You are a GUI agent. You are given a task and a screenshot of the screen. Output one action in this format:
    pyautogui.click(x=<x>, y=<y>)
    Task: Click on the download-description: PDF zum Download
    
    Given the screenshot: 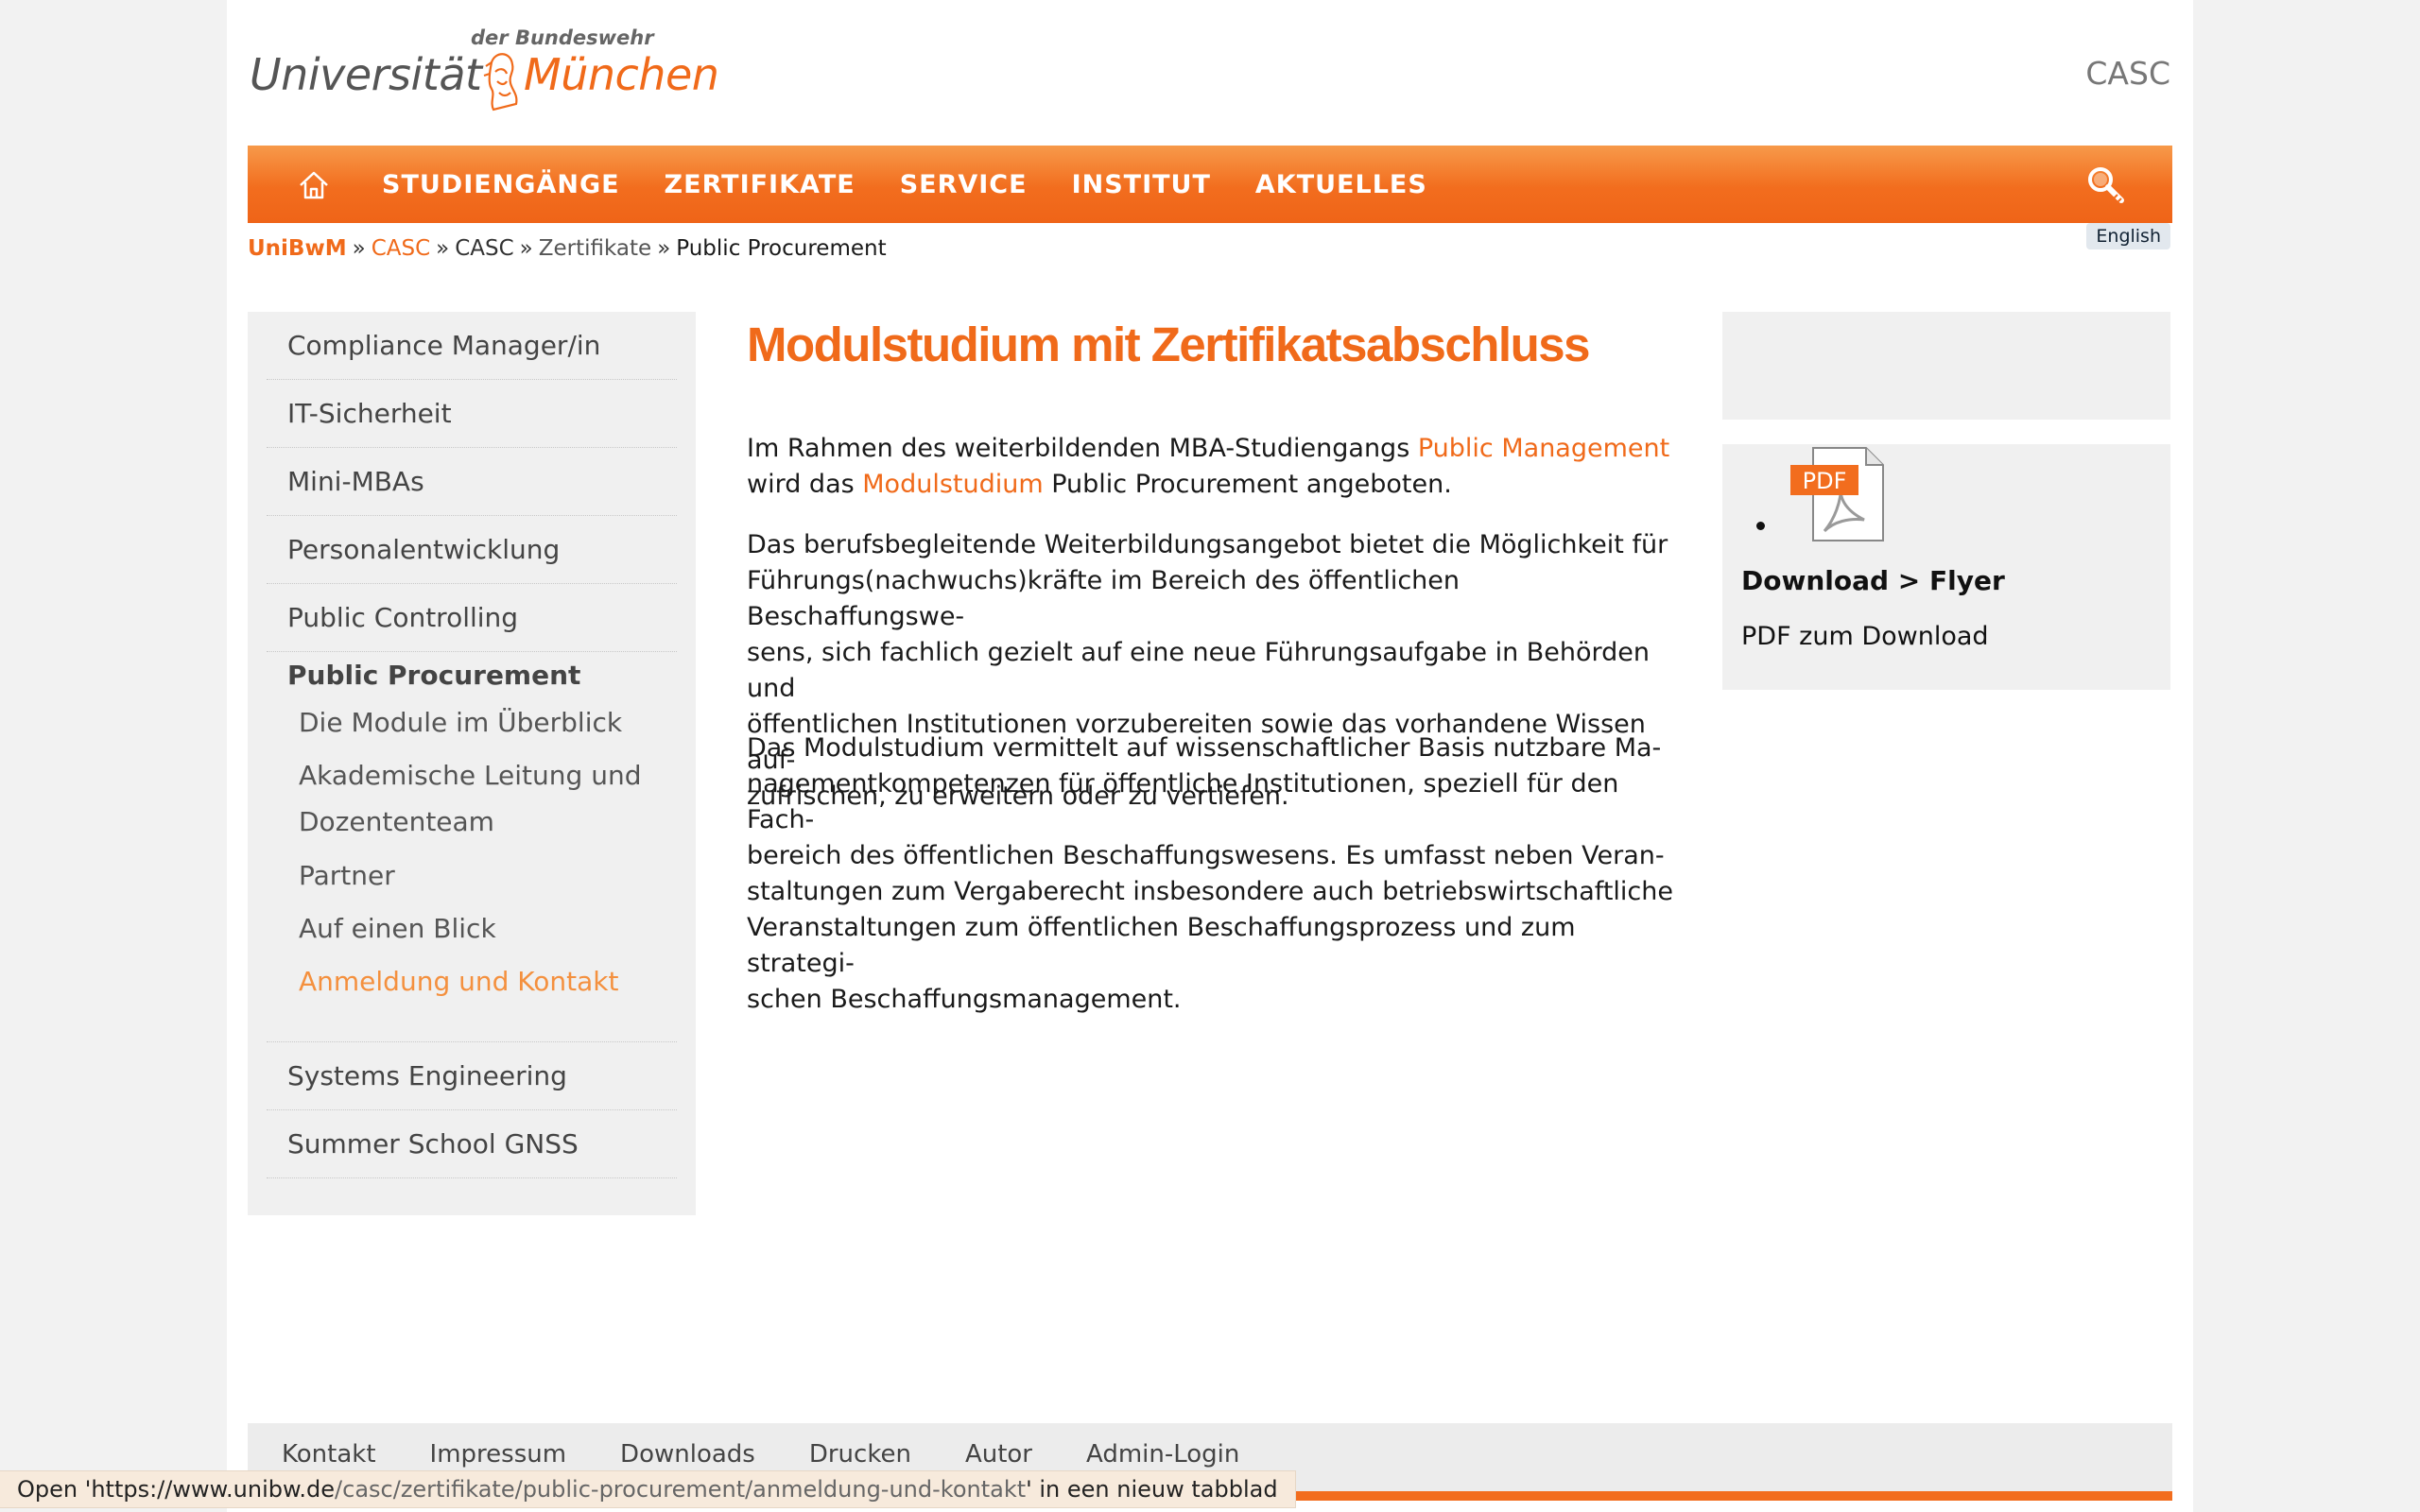 What is the action you would take?
    pyautogui.click(x=1865, y=636)
    